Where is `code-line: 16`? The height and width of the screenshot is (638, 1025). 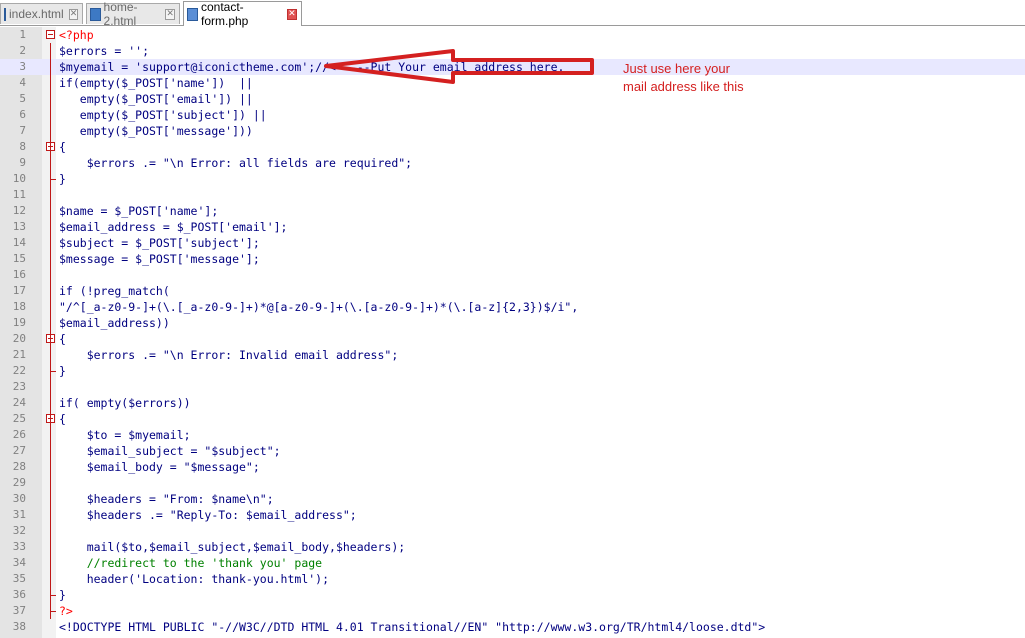 code-line: 16 is located at coordinates (512, 275).